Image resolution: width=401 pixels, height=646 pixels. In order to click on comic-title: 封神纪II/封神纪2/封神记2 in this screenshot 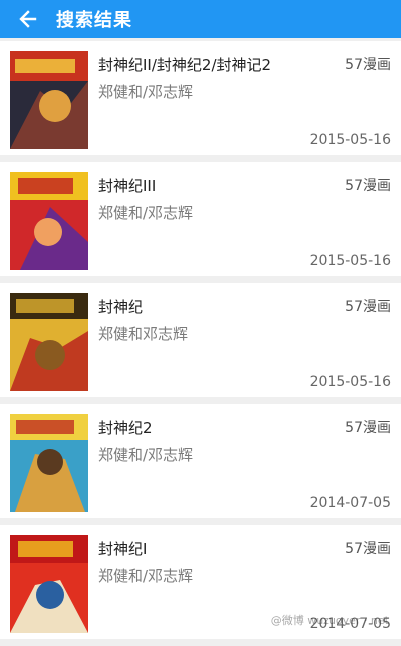, I will do `click(184, 64)`.